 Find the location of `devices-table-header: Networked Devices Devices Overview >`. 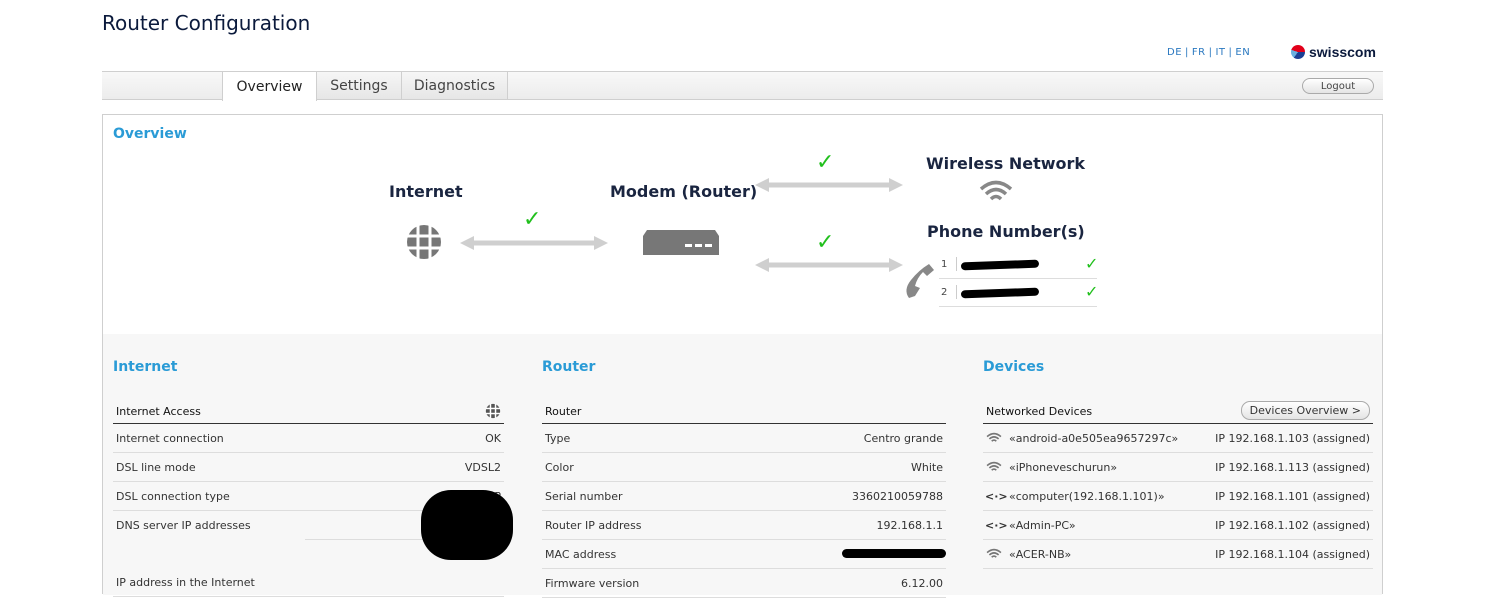

devices-table-header: Networked Devices Devices Overview > is located at coordinates (1178, 410).